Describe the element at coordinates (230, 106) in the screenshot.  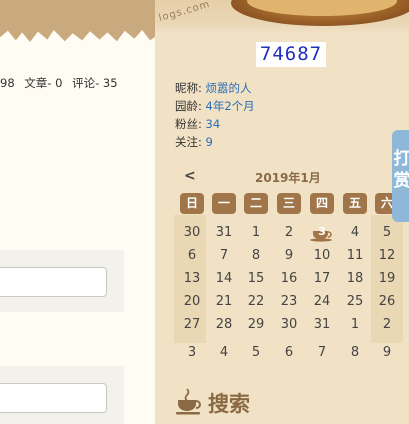
I see `age-link: 4年2个月` at that location.